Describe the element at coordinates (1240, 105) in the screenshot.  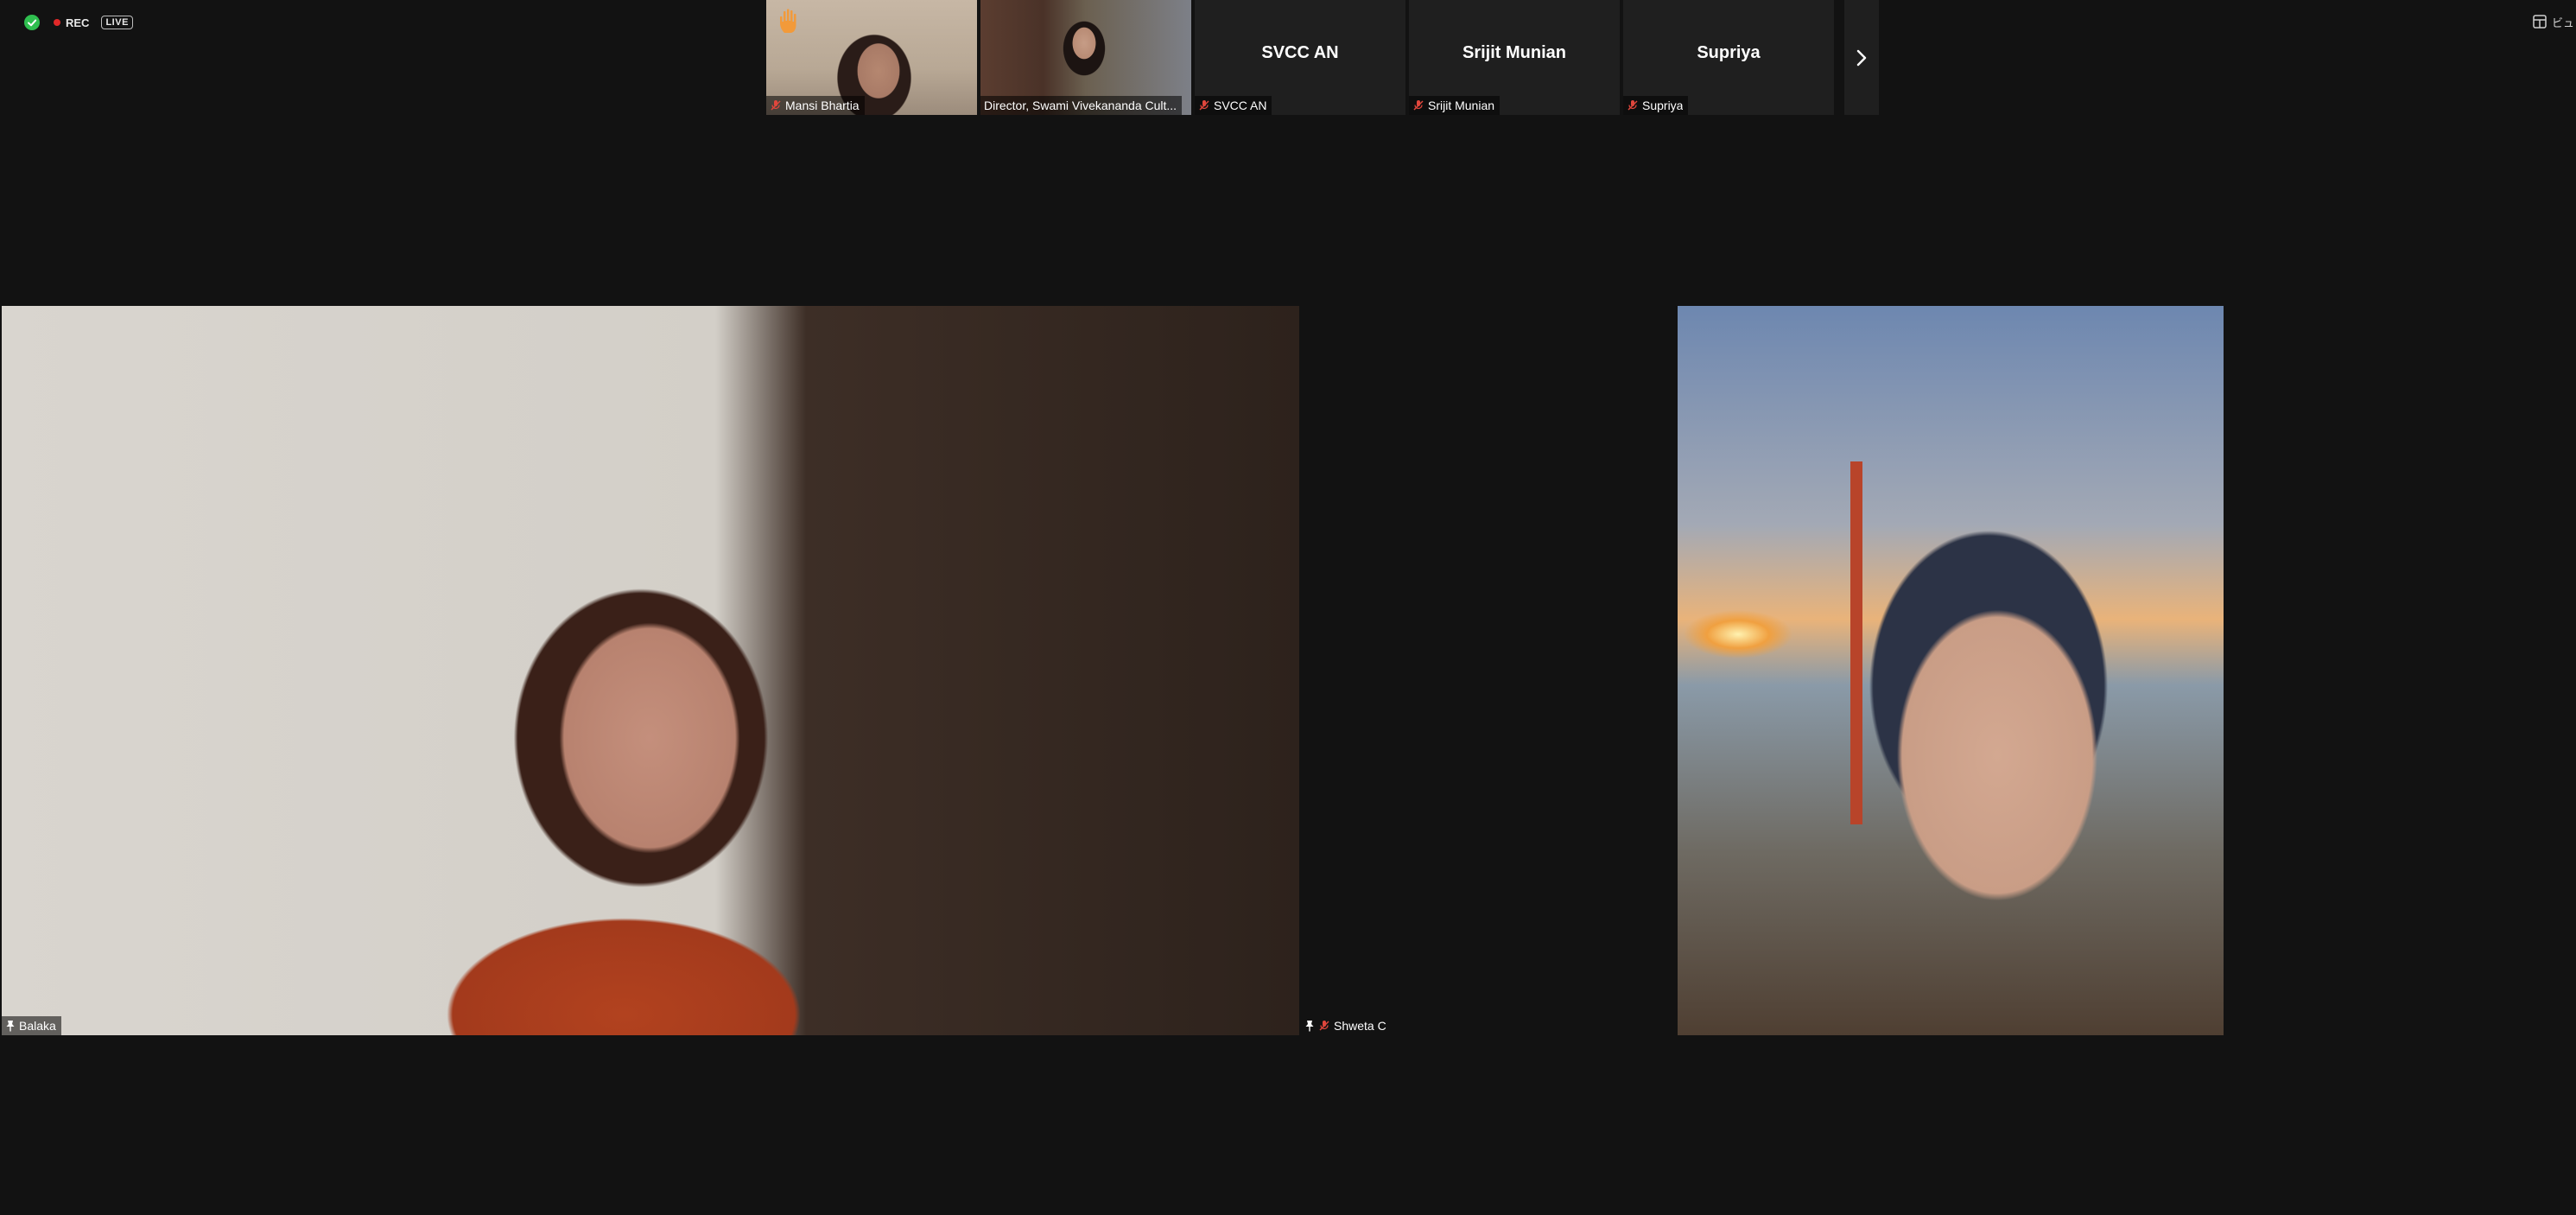
I see `participant-name: SVCC AN` at that location.